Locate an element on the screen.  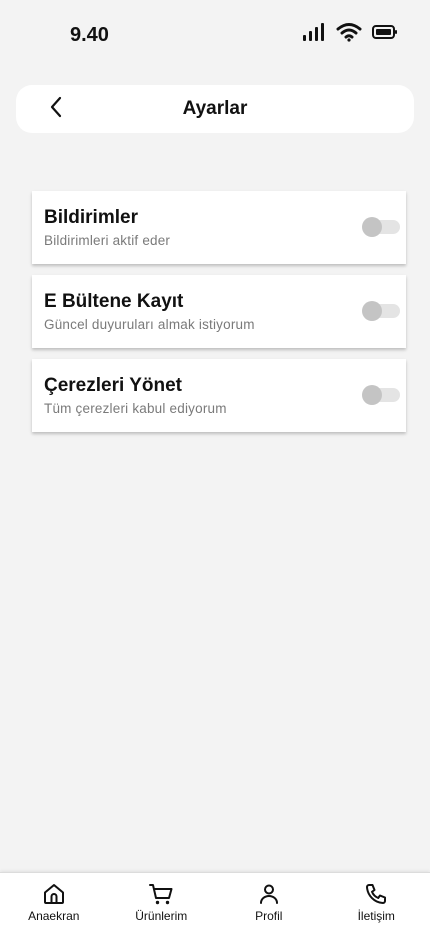
setting-title: Bildirimler is located at coordinates (91, 217).